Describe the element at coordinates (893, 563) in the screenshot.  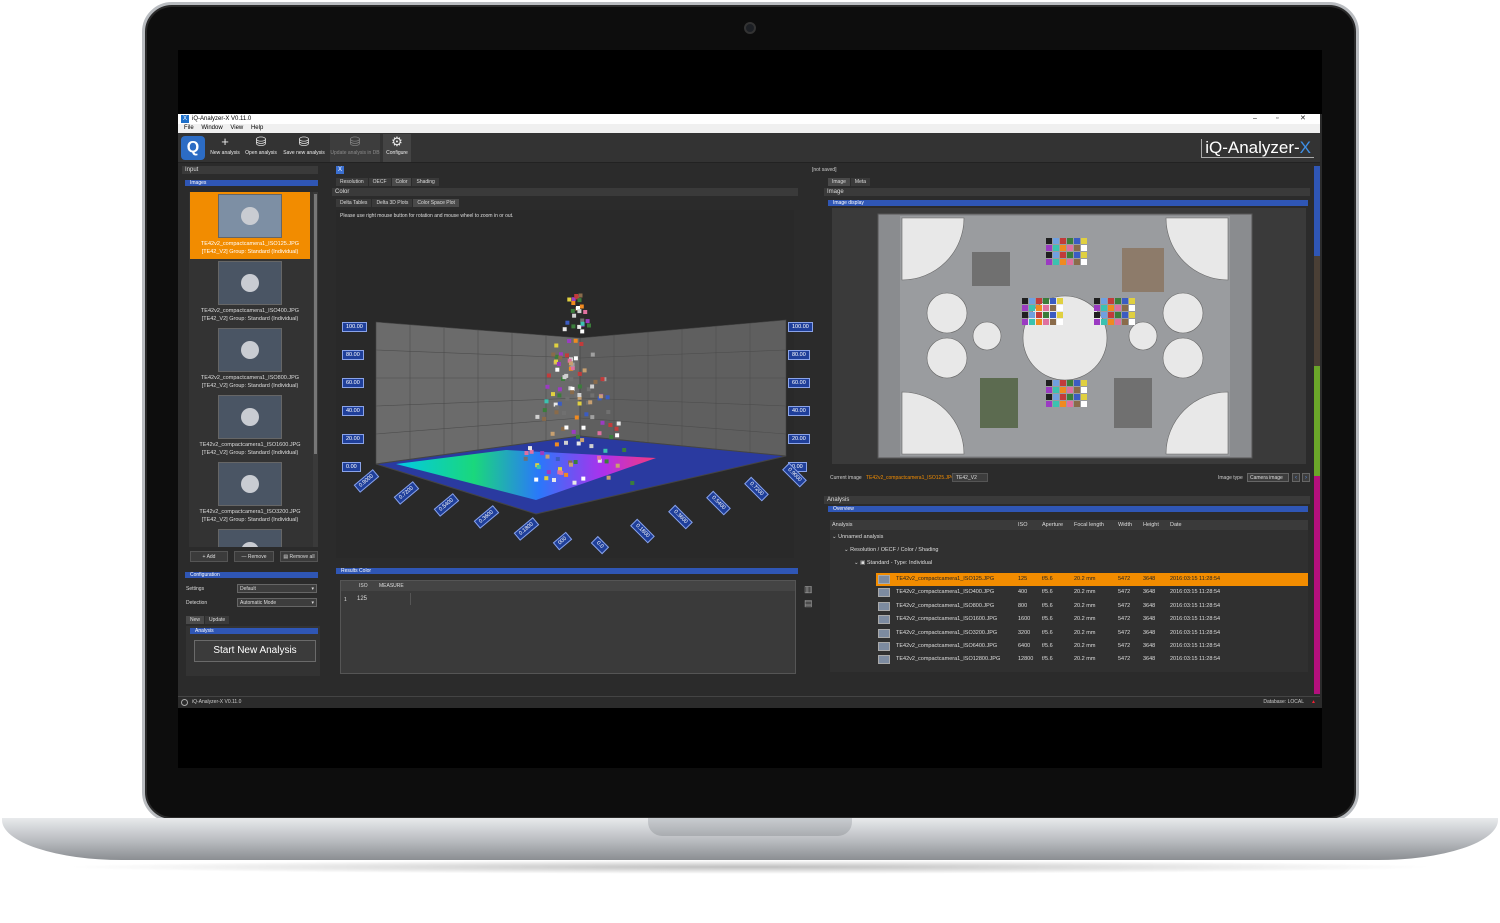
I see `tree-level2: ⌄ ▣ Standard - Type: Individual` at that location.